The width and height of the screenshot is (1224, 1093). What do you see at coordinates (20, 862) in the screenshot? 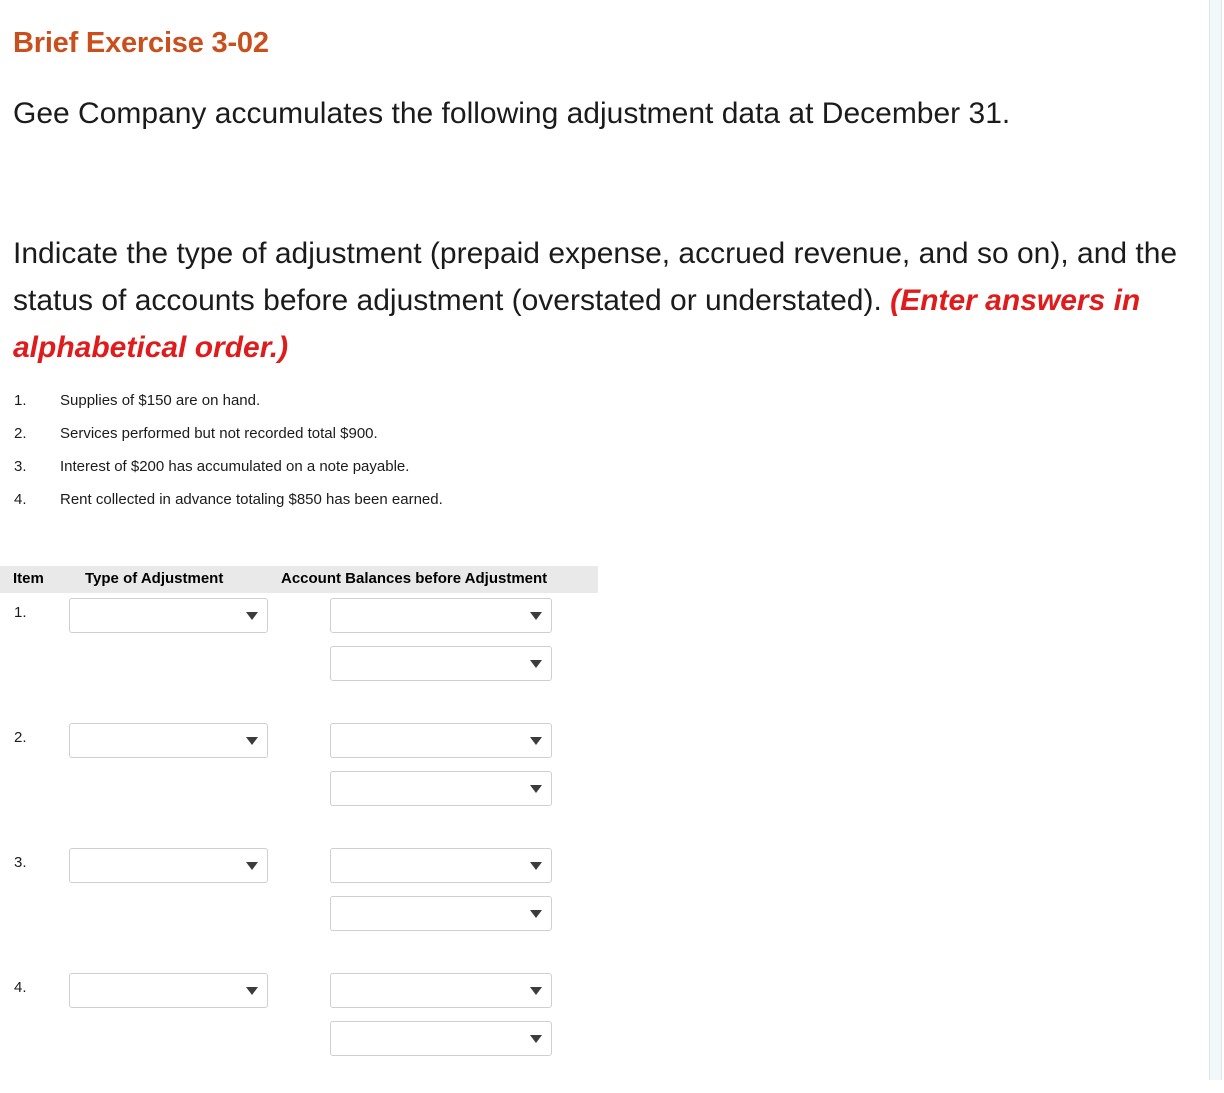
I see `row-number: 3.` at bounding box center [20, 862].